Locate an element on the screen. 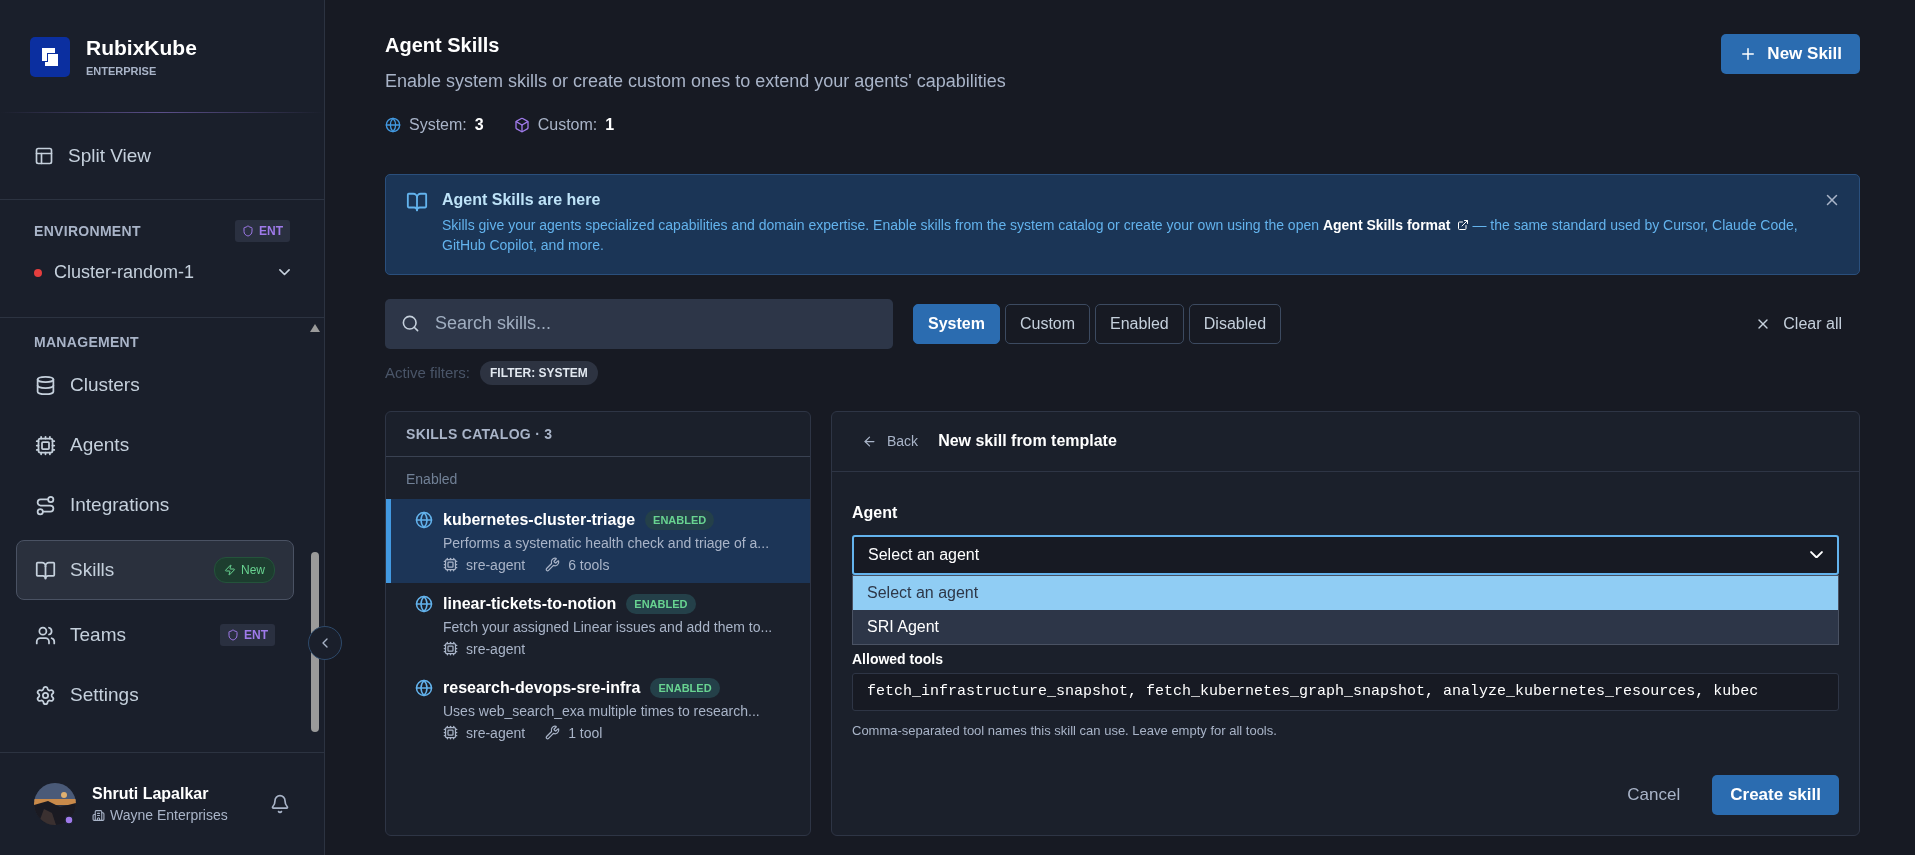 The width and height of the screenshot is (1915, 855). brand-name: RubixKube is located at coordinates (141, 48).